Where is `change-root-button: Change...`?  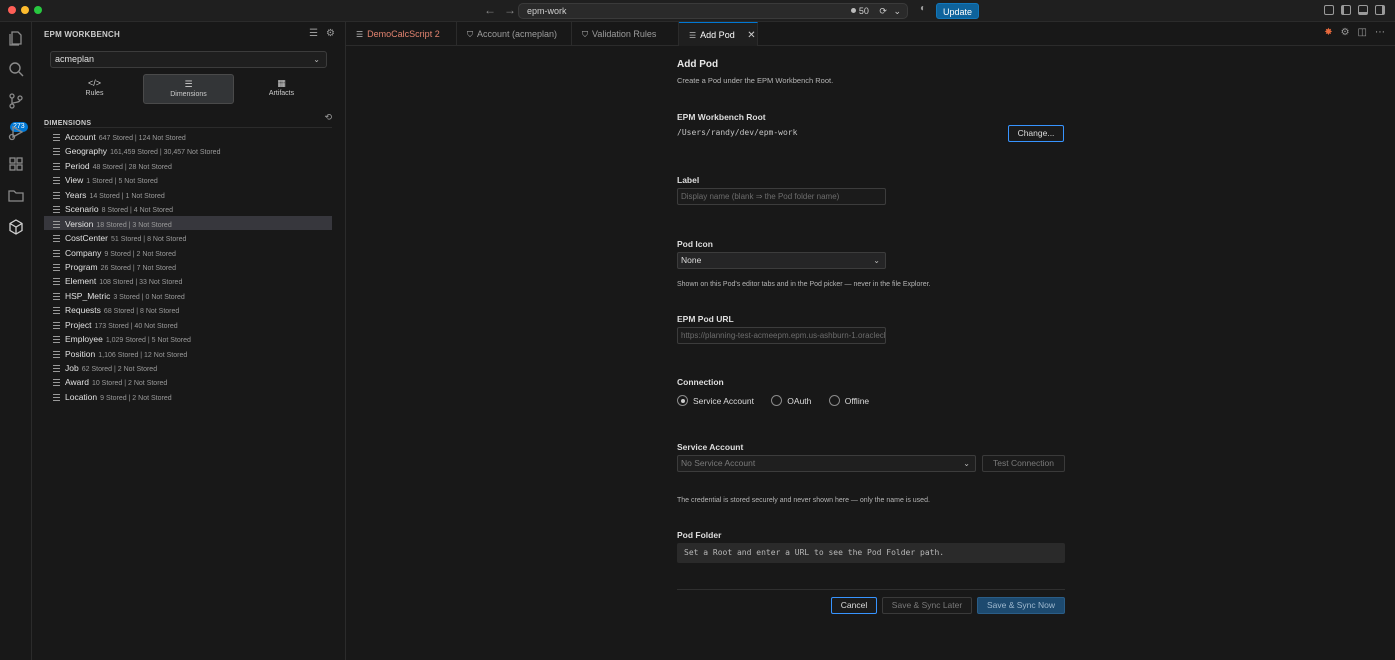
change-root-button: Change... is located at coordinates (1036, 133).